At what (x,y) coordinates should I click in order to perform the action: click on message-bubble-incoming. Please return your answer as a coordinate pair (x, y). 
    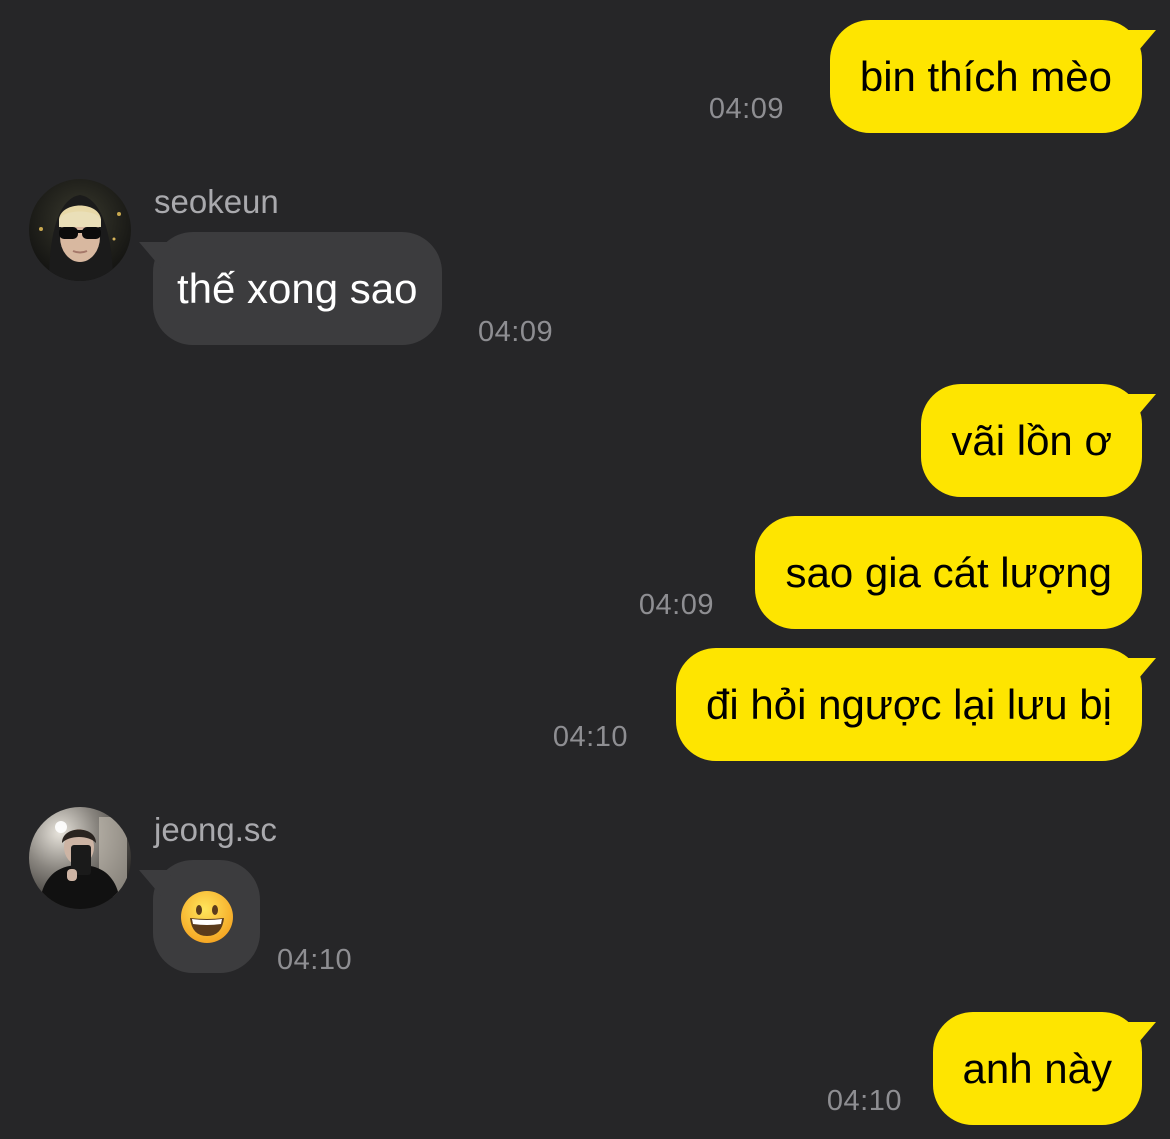
    Looking at the image, I should click on (206, 916).